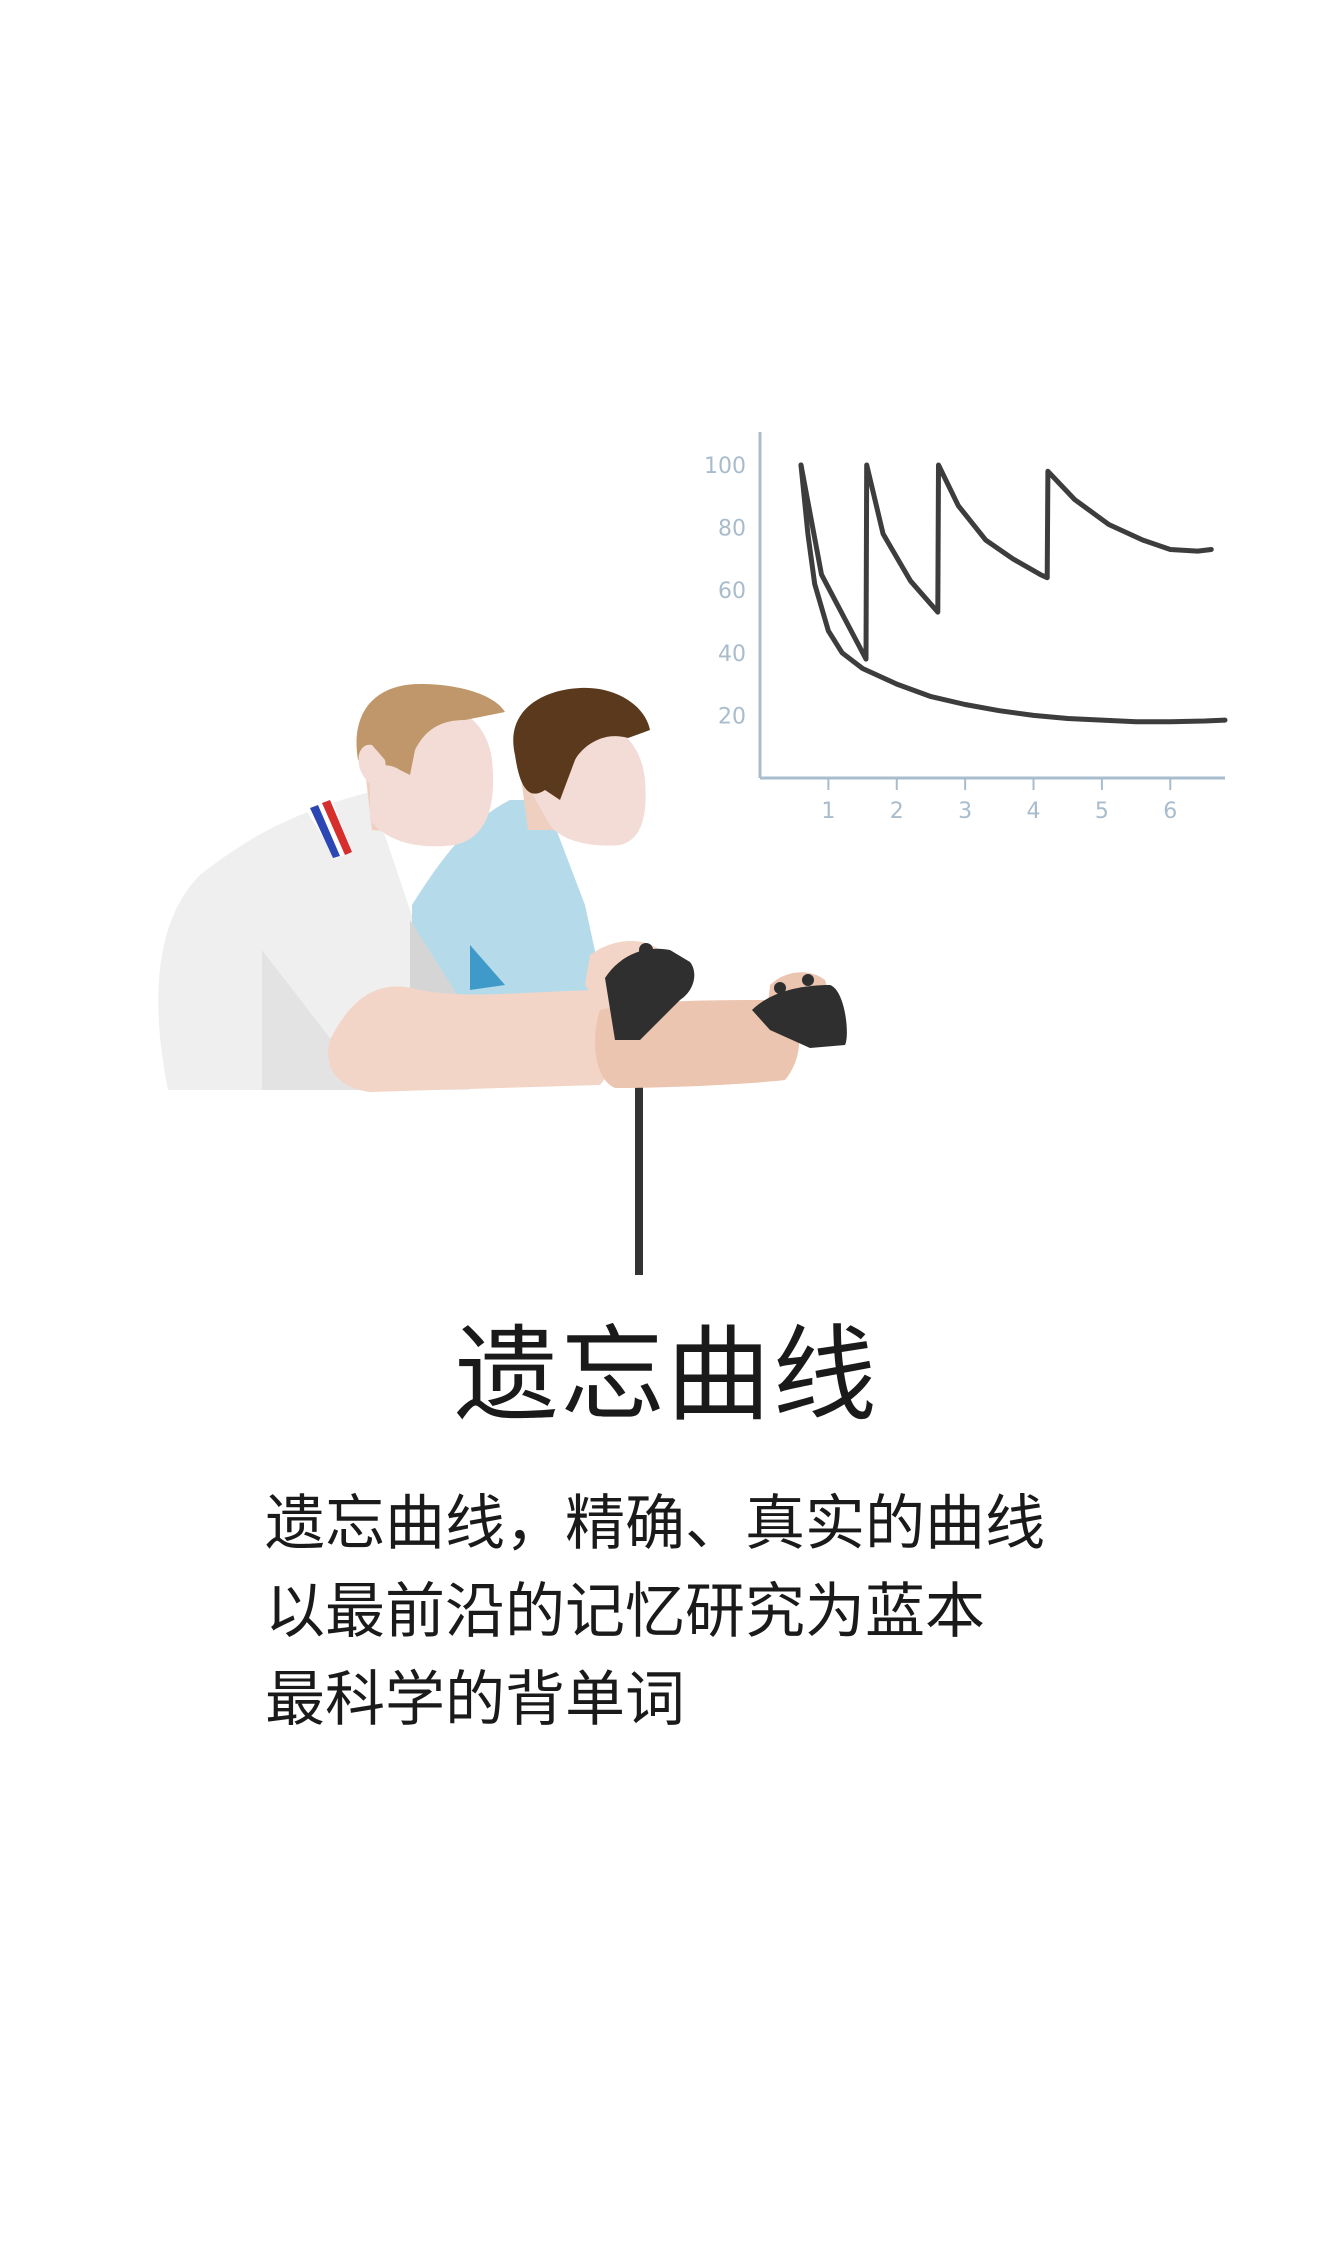 This screenshot has height=2250, width=1333. Describe the element at coordinates (1170, 811) in the screenshot. I see `x-tick-label: 6` at that location.